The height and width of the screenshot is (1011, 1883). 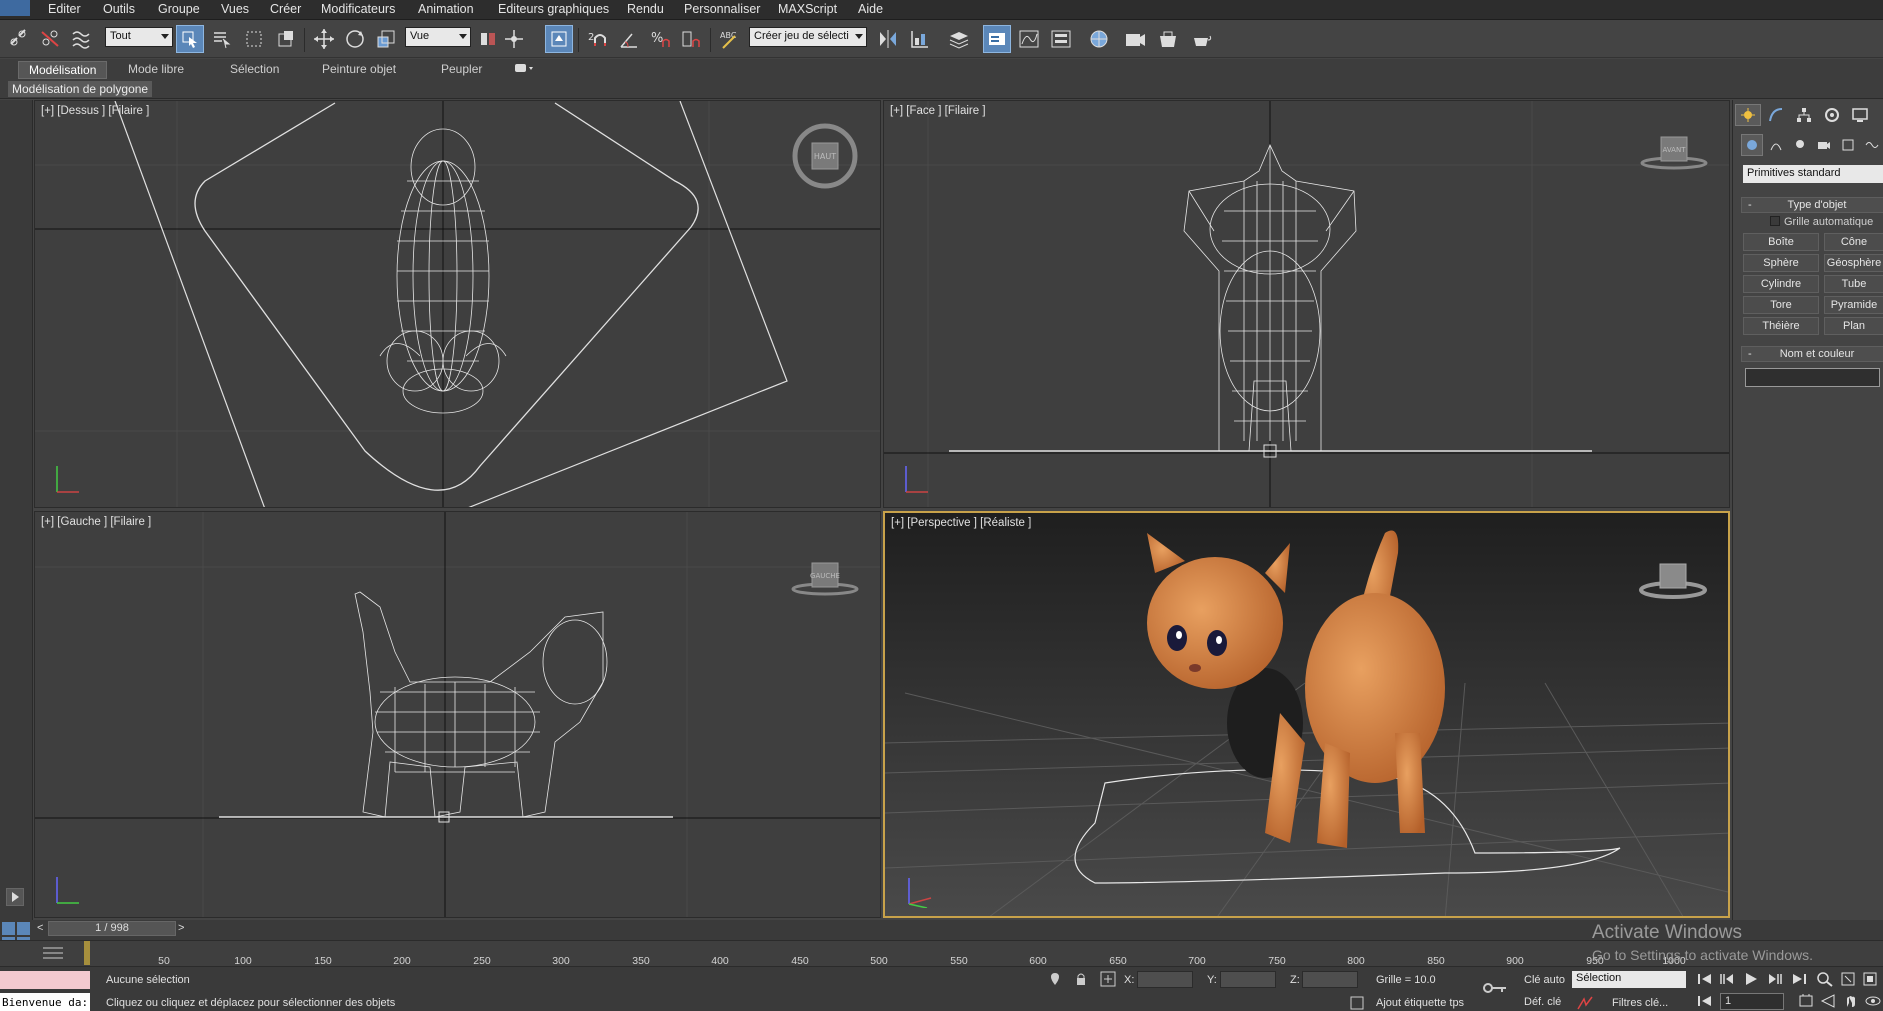 I want to click on menu-groupe: Groupe, so click(x=179, y=9).